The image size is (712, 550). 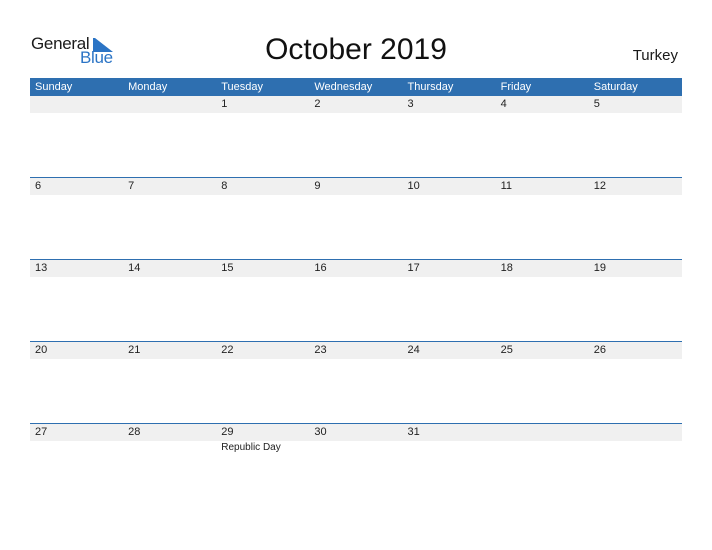 I want to click on weekday-wednesday: Wednesday, so click(x=343, y=87).